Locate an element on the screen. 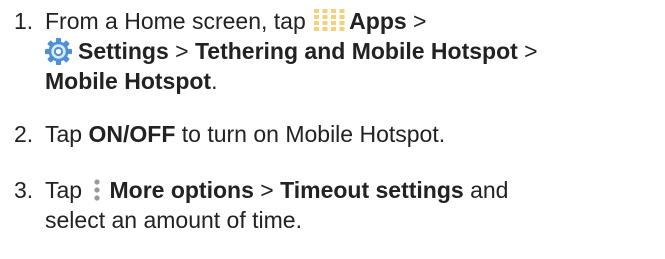 This screenshot has height=259, width=665. step-line: From a Home screen, tap Apps > is located at coordinates (351, 21).